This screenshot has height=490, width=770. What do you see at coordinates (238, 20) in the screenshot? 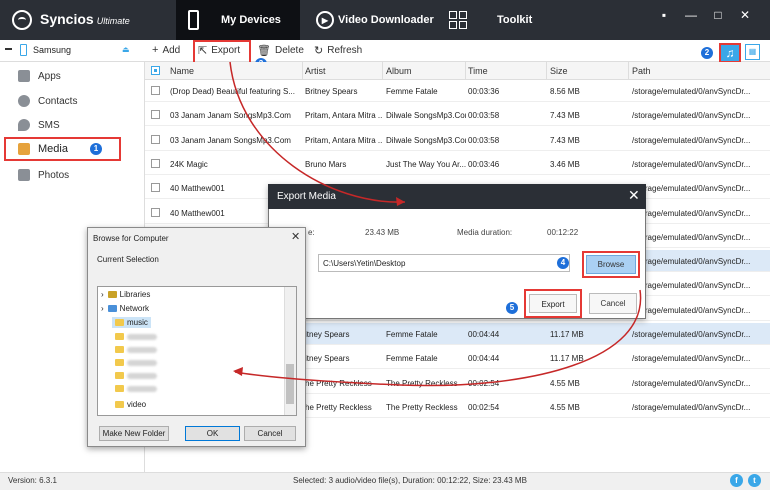
I see `tab-my-devices: My Devices` at bounding box center [238, 20].